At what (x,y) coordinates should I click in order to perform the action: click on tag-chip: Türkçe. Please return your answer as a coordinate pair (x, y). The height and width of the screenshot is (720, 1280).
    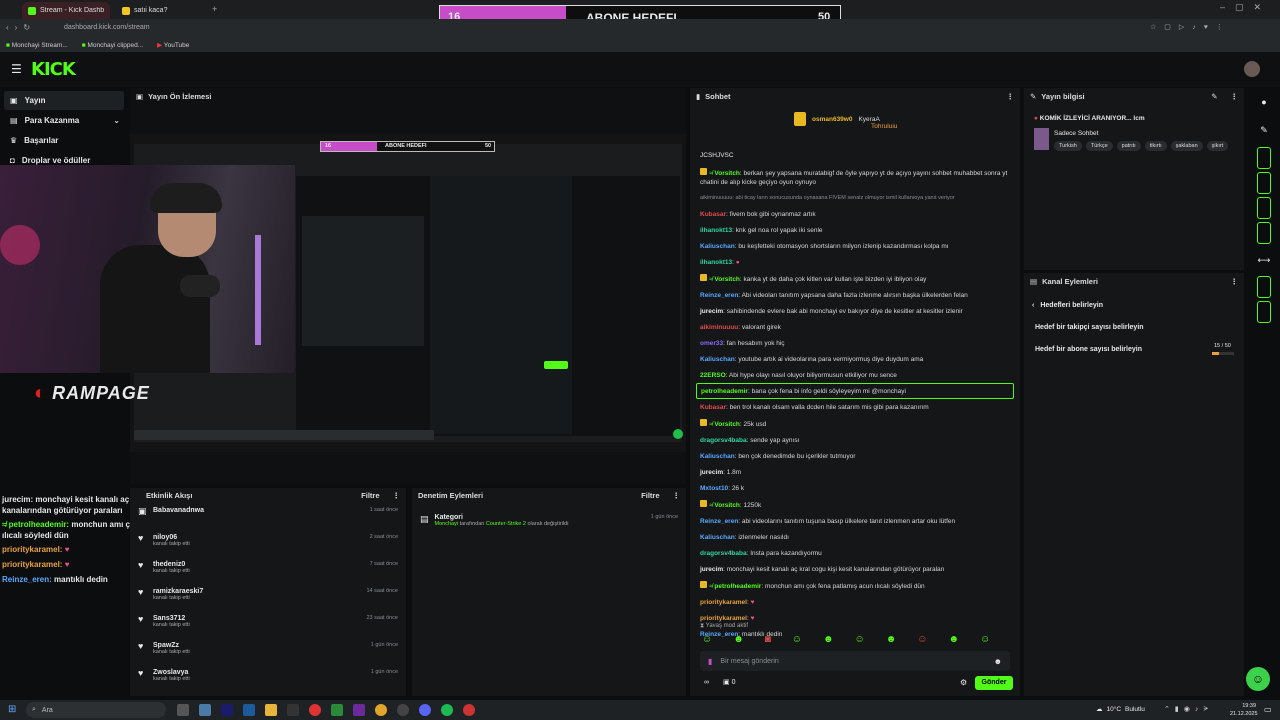
    Looking at the image, I should click on (1099, 146).